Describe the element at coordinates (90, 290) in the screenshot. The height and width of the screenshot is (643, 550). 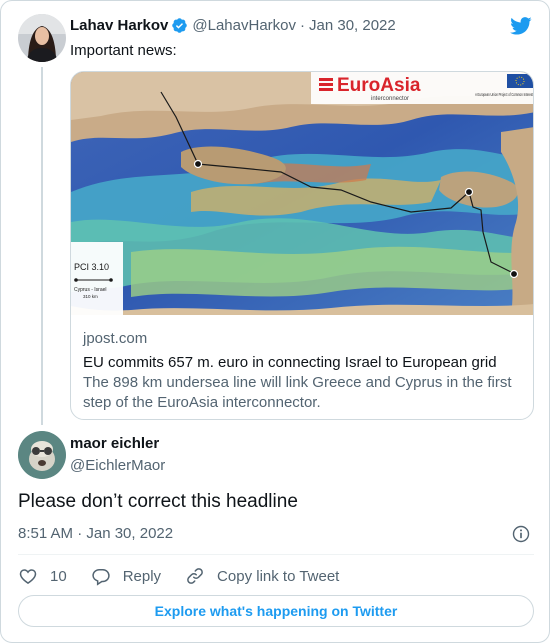
I see `legend-row-label: Cyprus - Israel` at that location.